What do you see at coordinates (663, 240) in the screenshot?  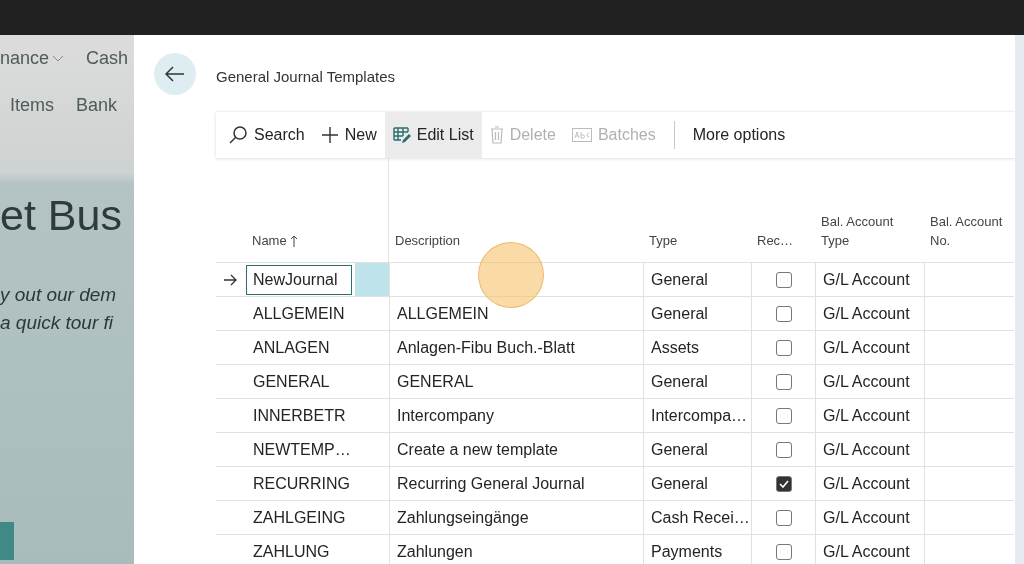 I see `column-header: Type` at bounding box center [663, 240].